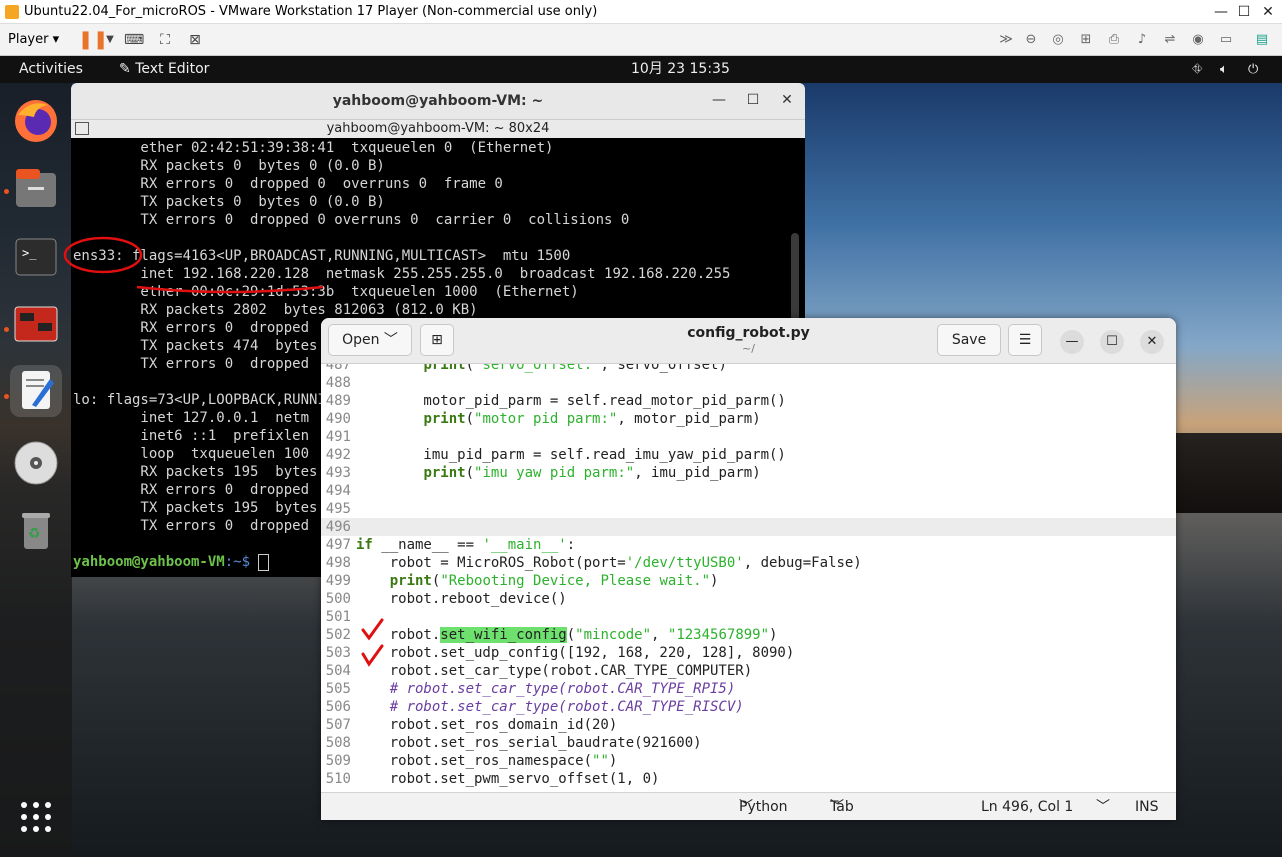  I want to click on code-line: 510 robot.set_pwm_servo_offset(1, 0), so click(748, 779).